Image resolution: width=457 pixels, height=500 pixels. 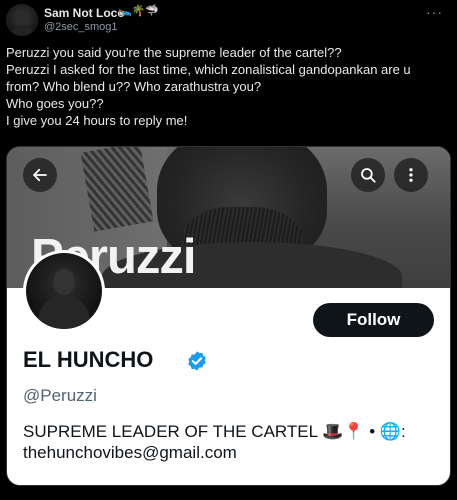 I want to click on back-arrow-icon, so click(x=40, y=175).